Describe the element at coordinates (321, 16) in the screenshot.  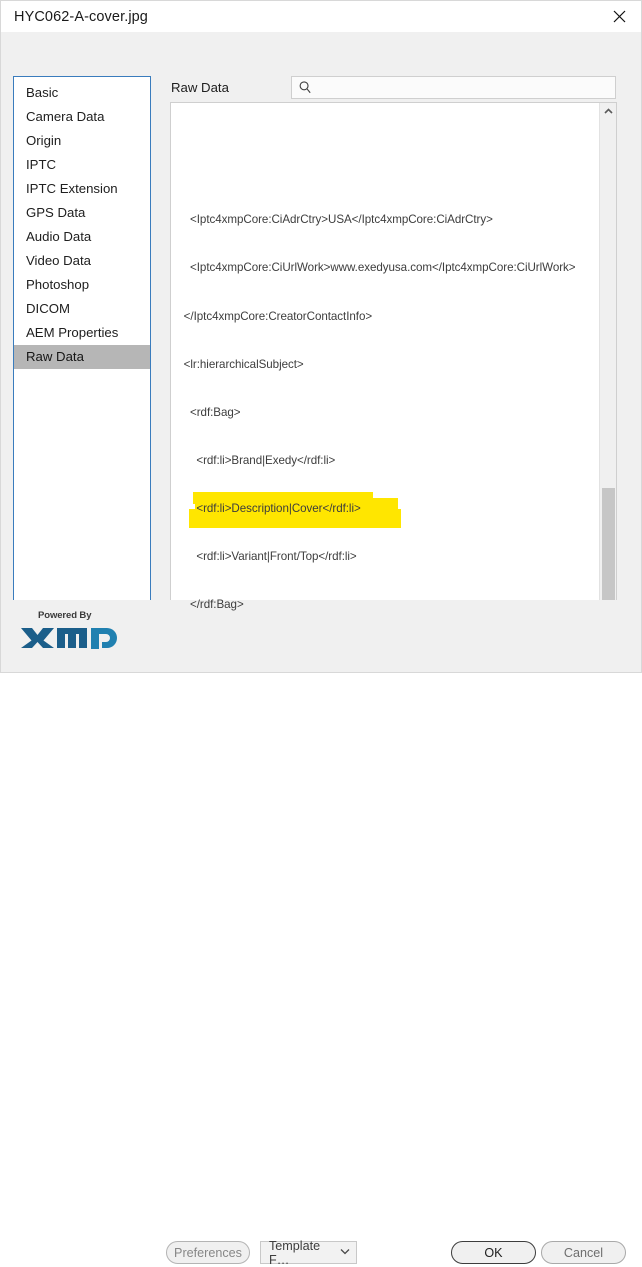
I see `title-bar: HYC062-A-cover.jpg` at that location.